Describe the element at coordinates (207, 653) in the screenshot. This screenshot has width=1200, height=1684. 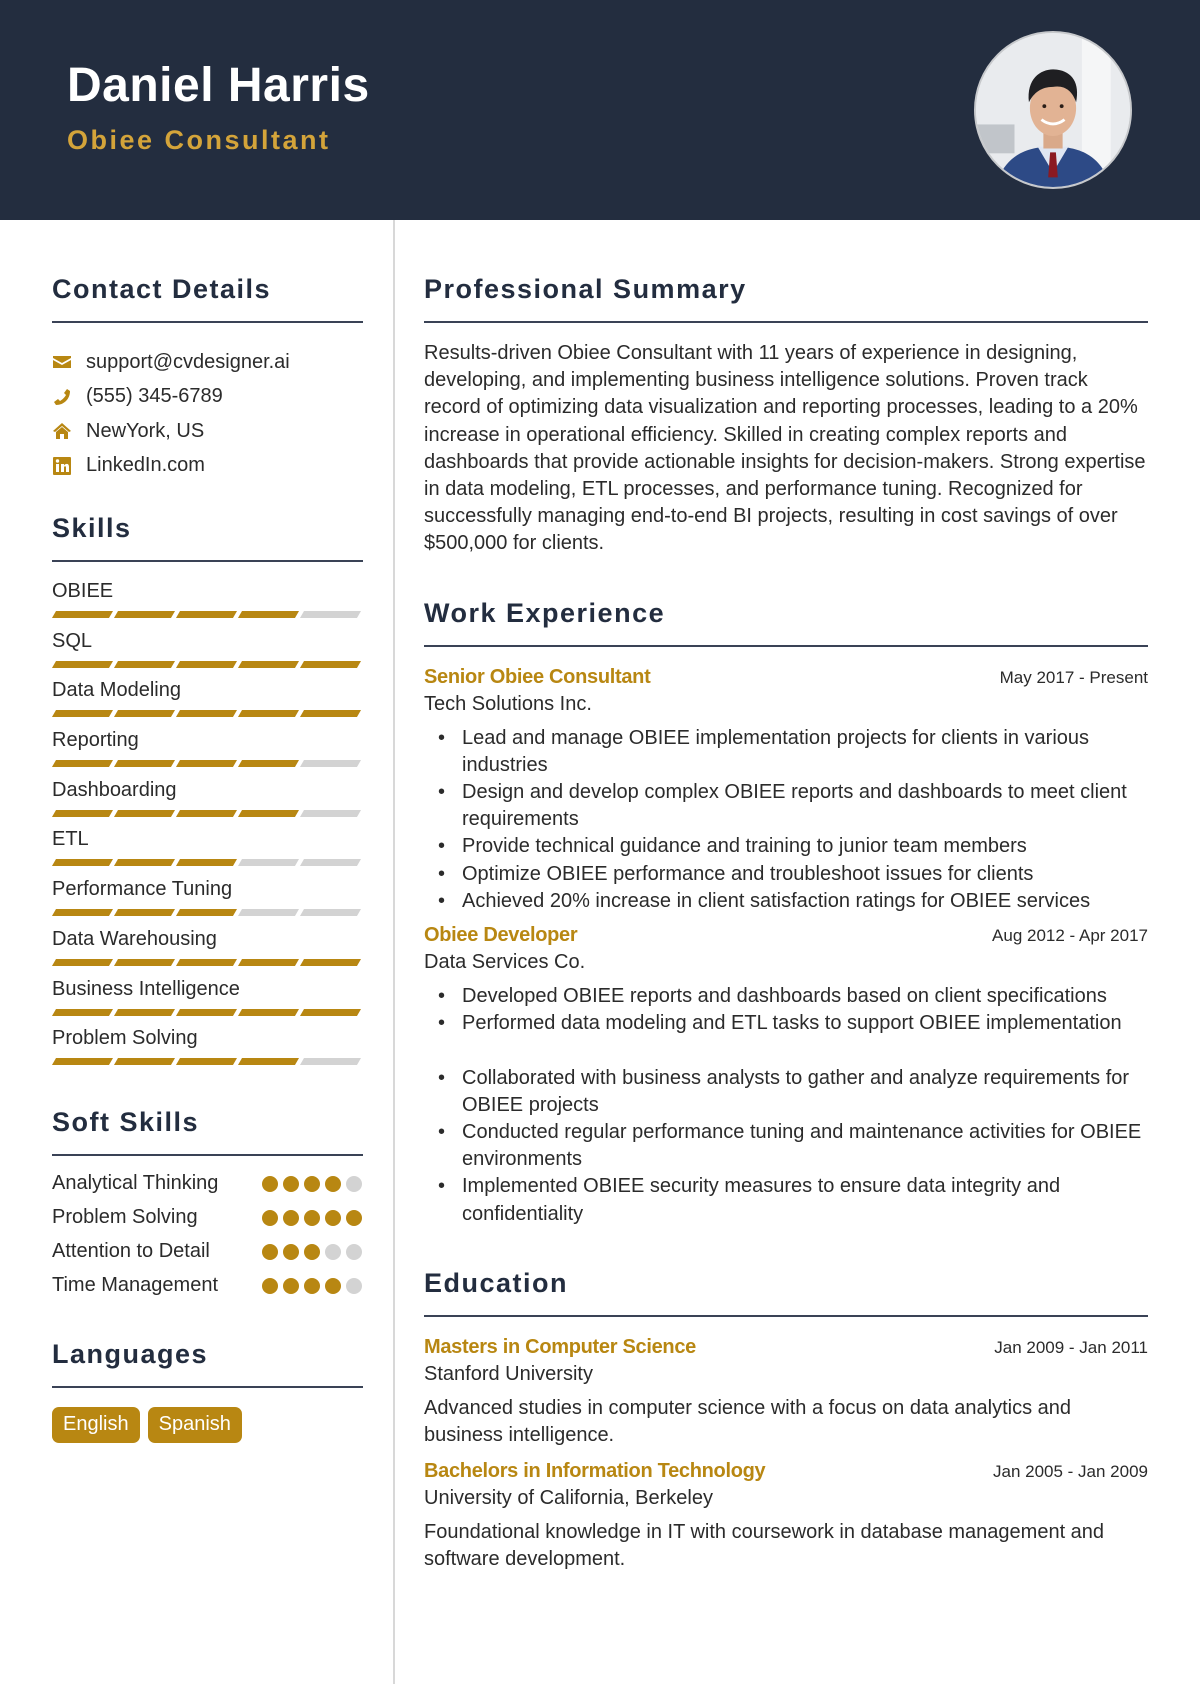
I see `skill-item: SQL` at that location.